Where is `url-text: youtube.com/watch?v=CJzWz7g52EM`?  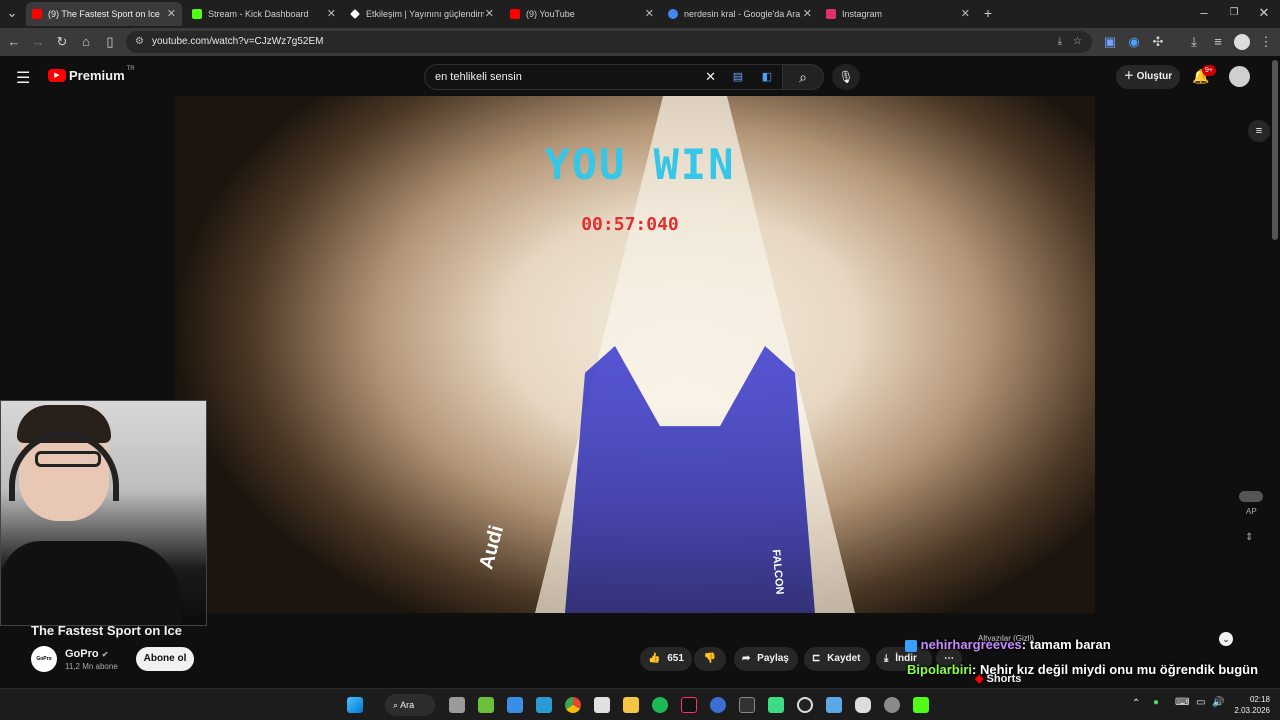 url-text: youtube.com/watch?v=CJzWz7g52EM is located at coordinates (238, 41).